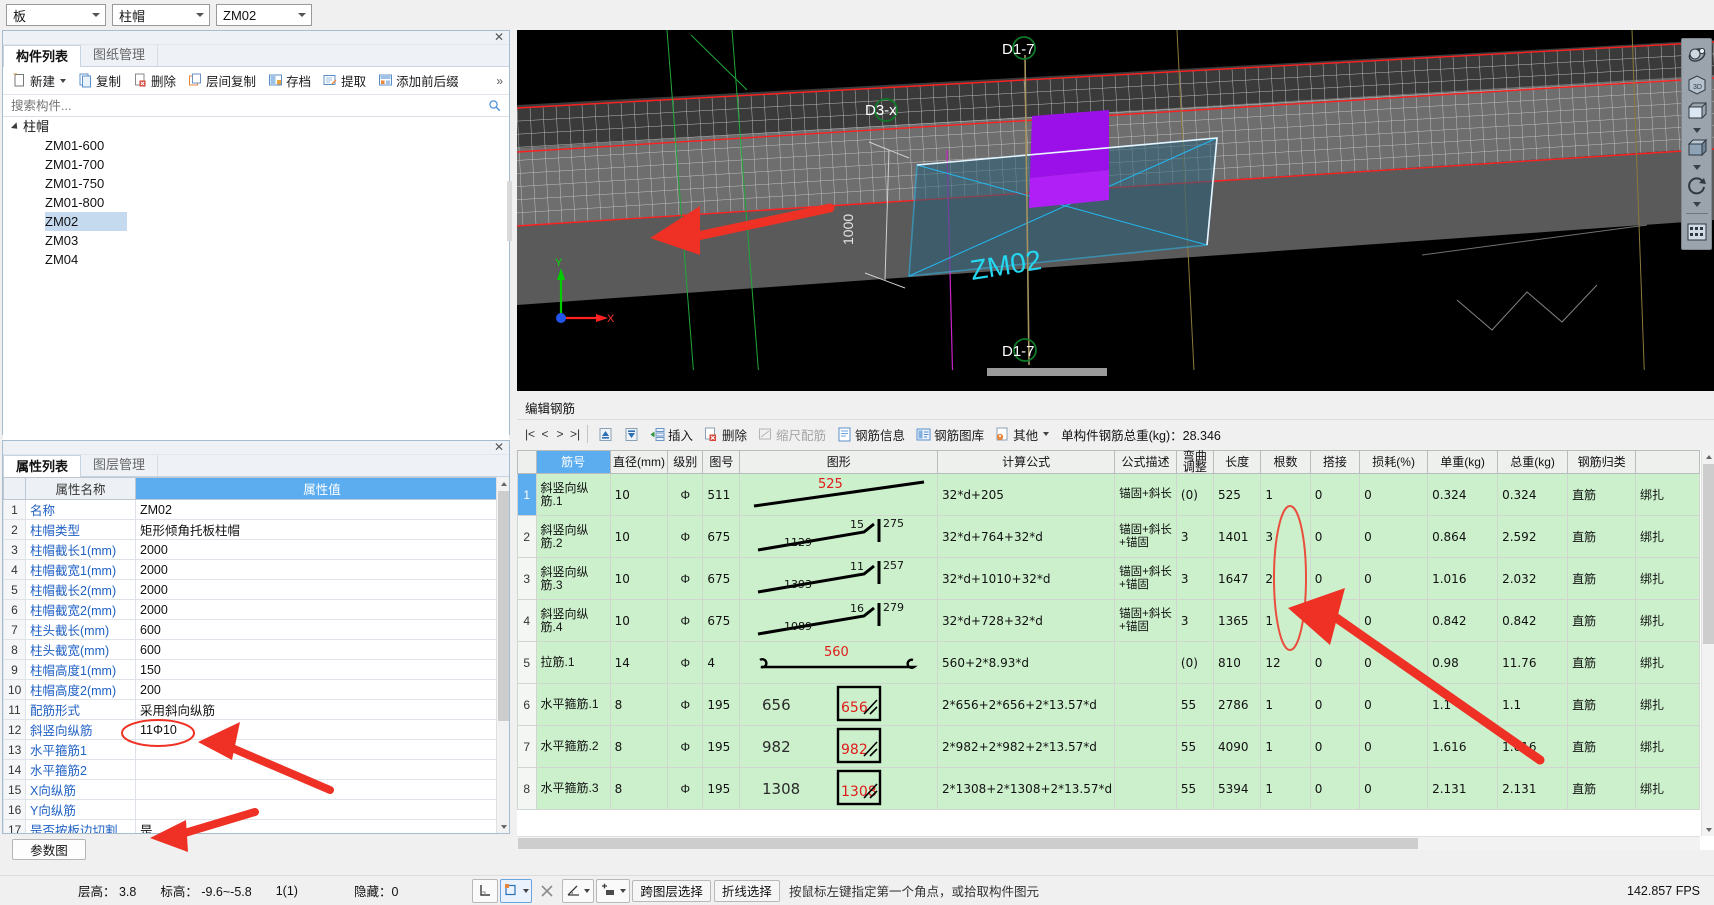 This screenshot has width=1714, height=905. I want to click on property-value, so click(322, 809).